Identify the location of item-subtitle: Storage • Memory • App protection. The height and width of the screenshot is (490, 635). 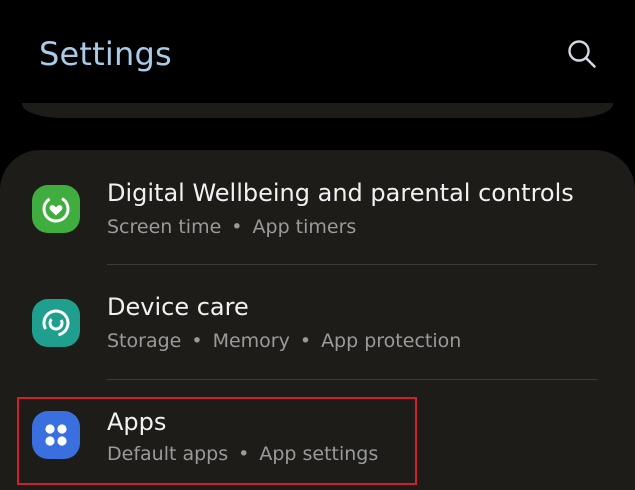
(284, 341).